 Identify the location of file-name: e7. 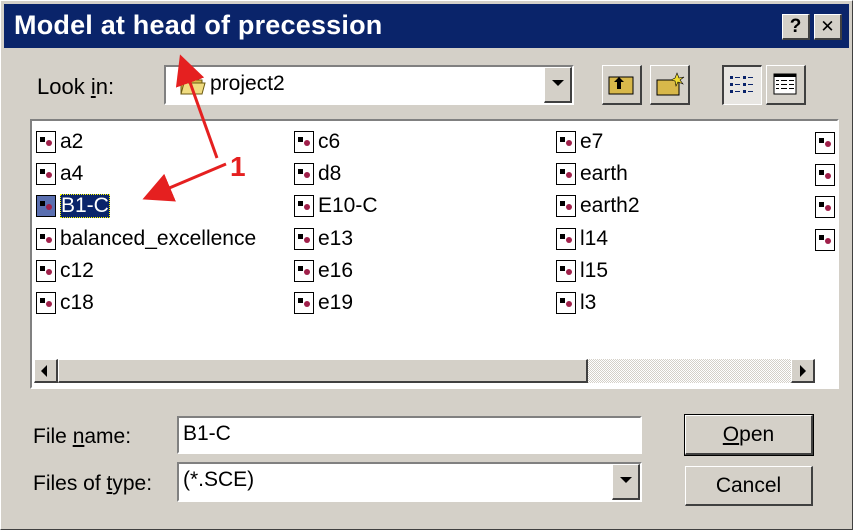
(592, 141).